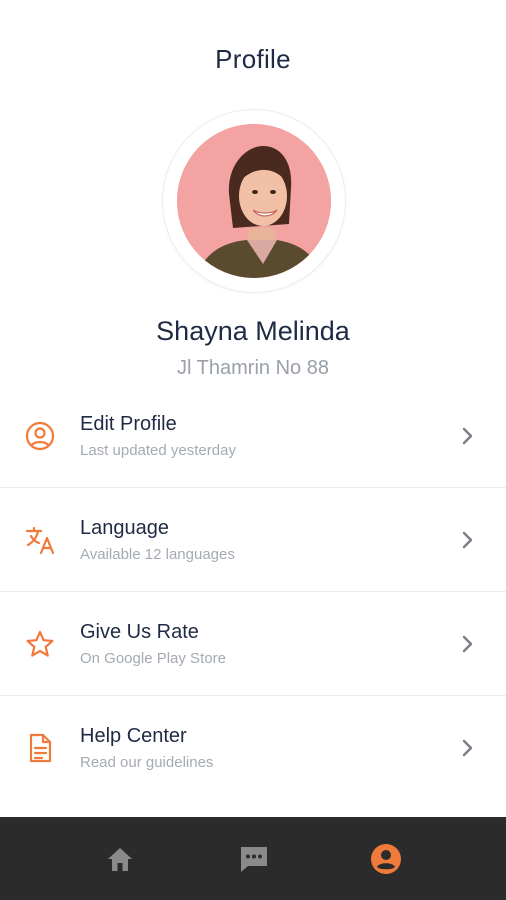  I want to click on account-icon, so click(386, 859).